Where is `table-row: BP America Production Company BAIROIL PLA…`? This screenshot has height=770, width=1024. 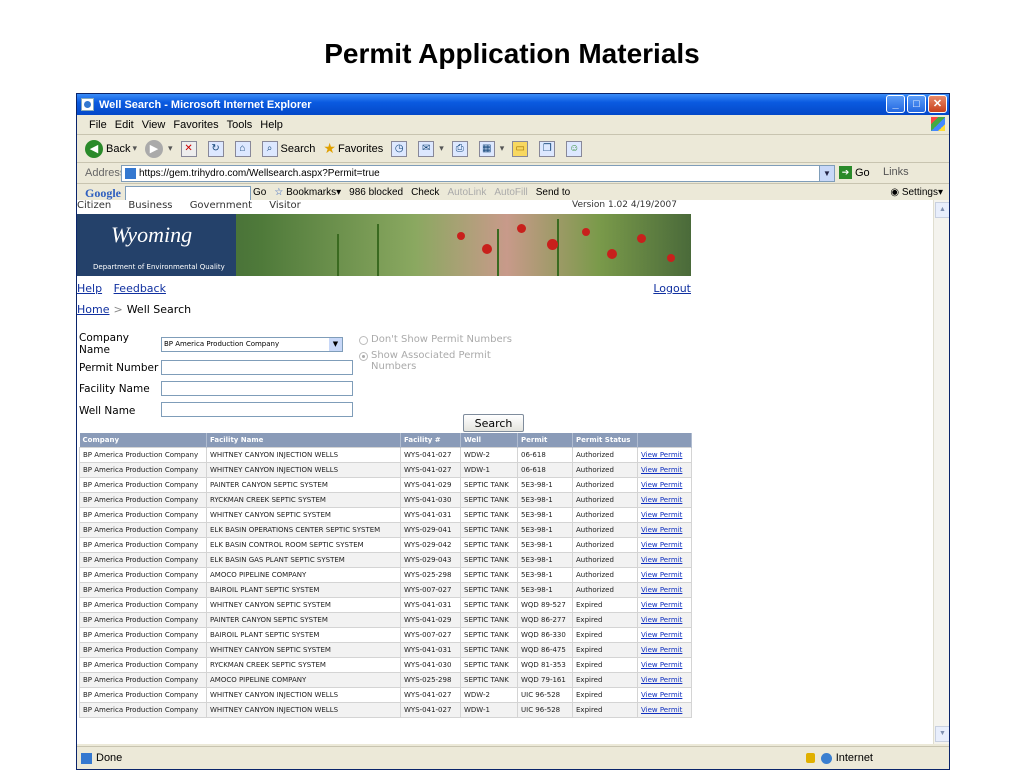
table-row: BP America Production Company BAIROIL PLA… is located at coordinates (385, 590).